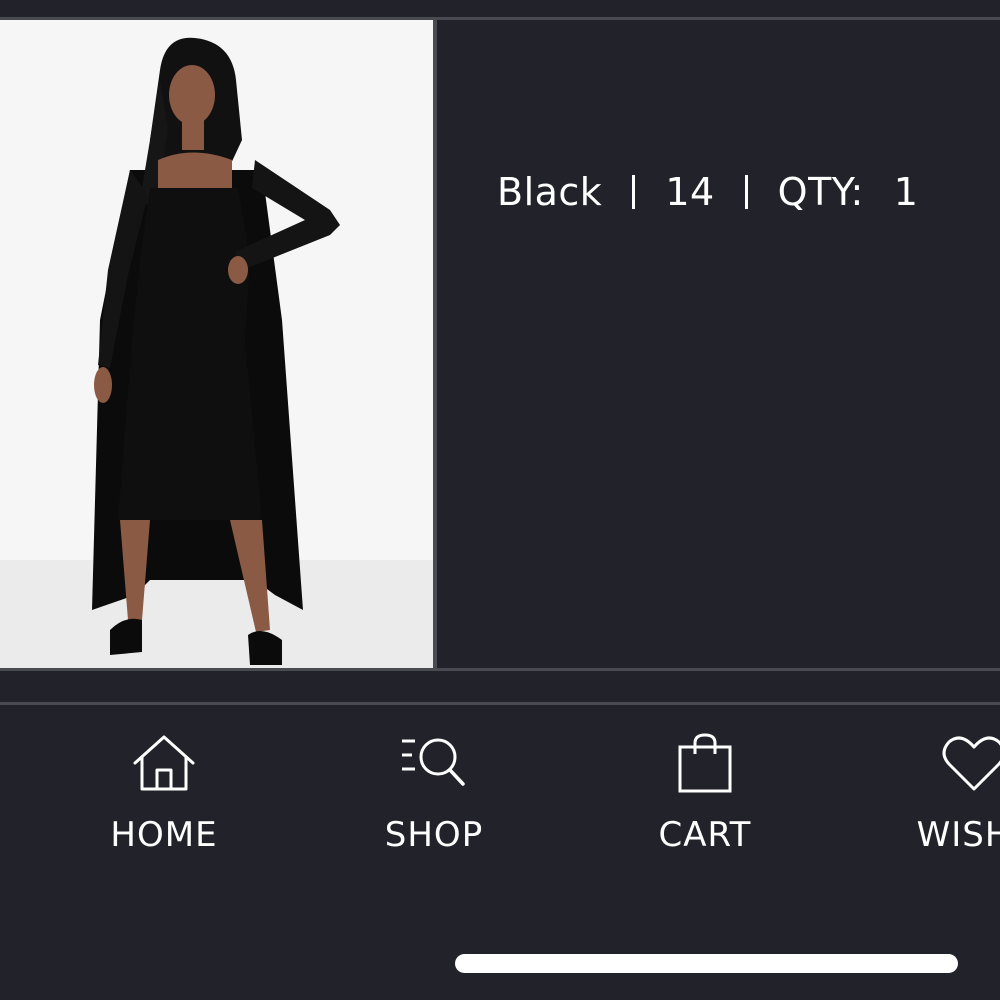  Describe the element at coordinates (705, 835) in the screenshot. I see `nav-label-cart: CART` at that location.